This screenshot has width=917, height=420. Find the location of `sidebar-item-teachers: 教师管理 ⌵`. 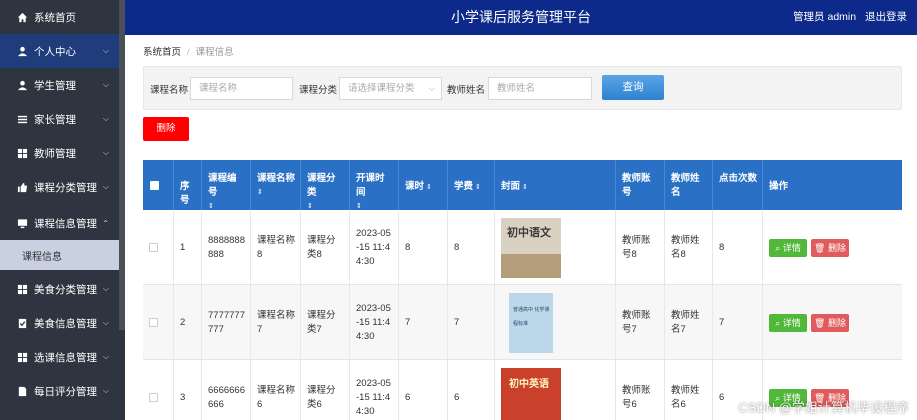

sidebar-item-teachers: 教师管理 ⌵ is located at coordinates (59, 153).